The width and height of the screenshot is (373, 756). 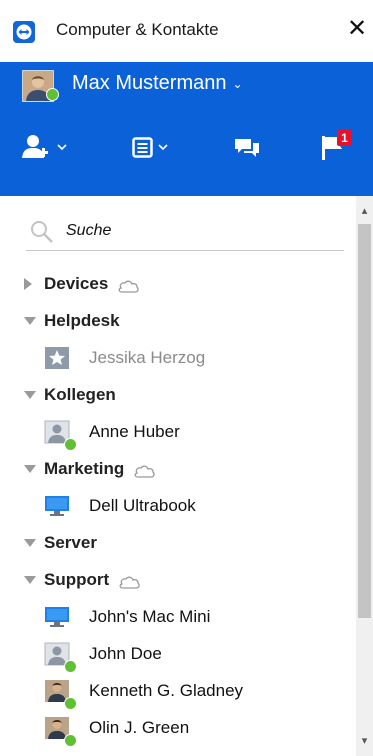 I want to click on search-box: Suche, so click(x=185, y=231).